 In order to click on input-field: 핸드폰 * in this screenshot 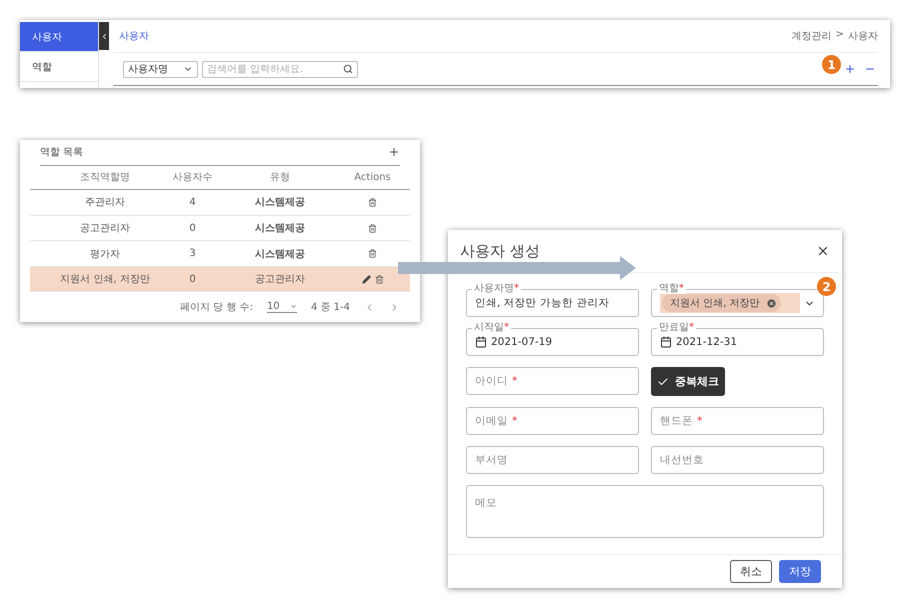, I will do `click(737, 421)`.